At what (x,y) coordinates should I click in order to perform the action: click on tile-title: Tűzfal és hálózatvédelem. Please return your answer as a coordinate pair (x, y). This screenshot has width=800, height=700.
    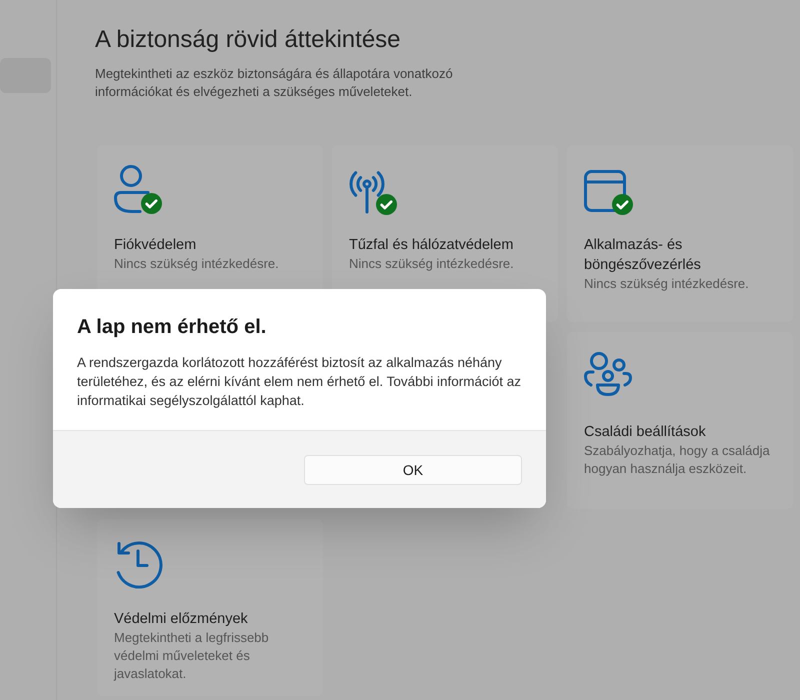
    Looking at the image, I should click on (431, 245).